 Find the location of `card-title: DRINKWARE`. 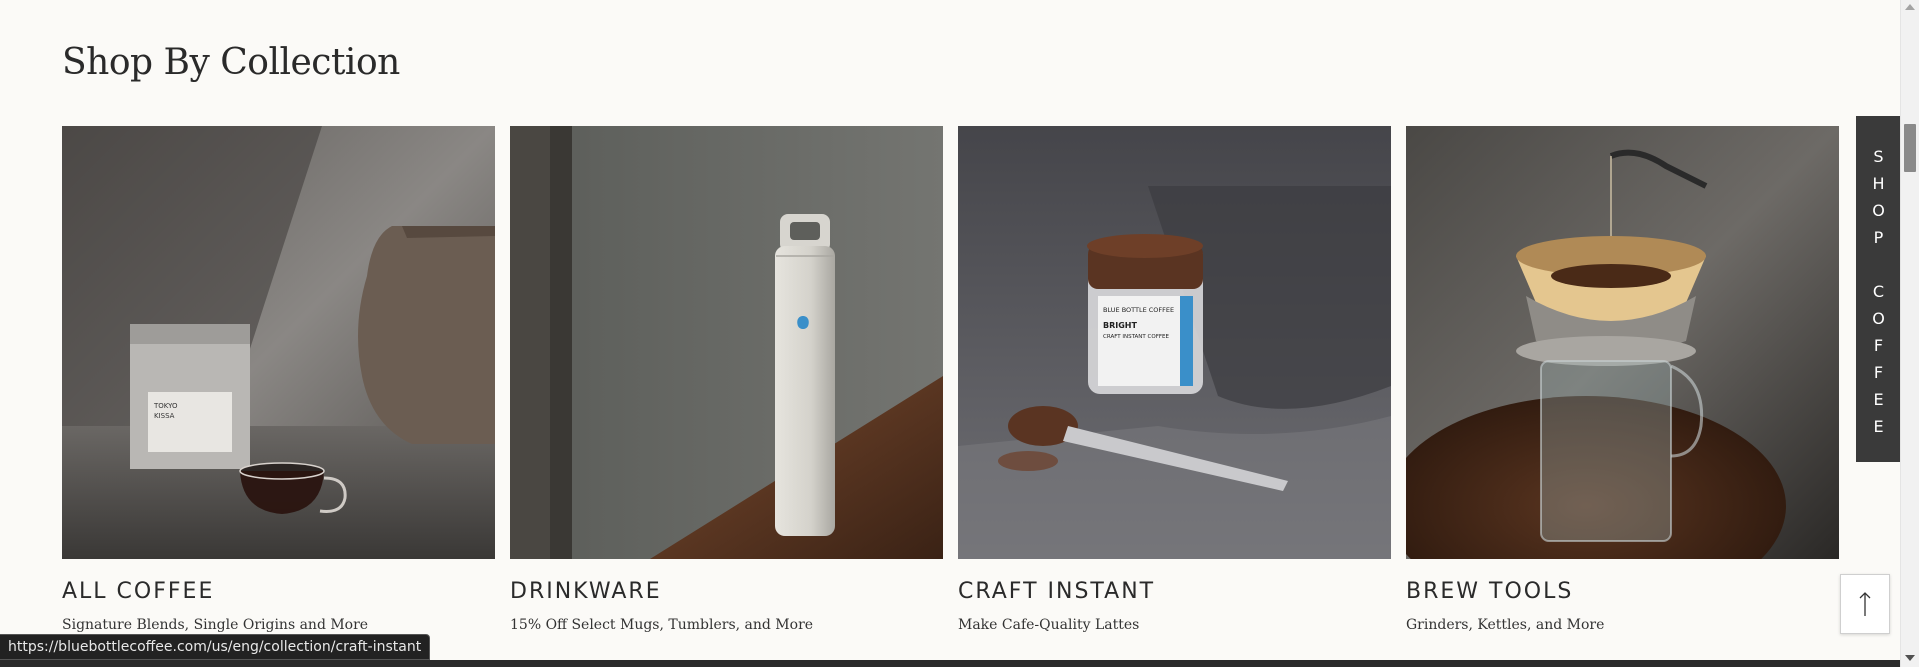

card-title: DRINKWARE is located at coordinates (726, 592).